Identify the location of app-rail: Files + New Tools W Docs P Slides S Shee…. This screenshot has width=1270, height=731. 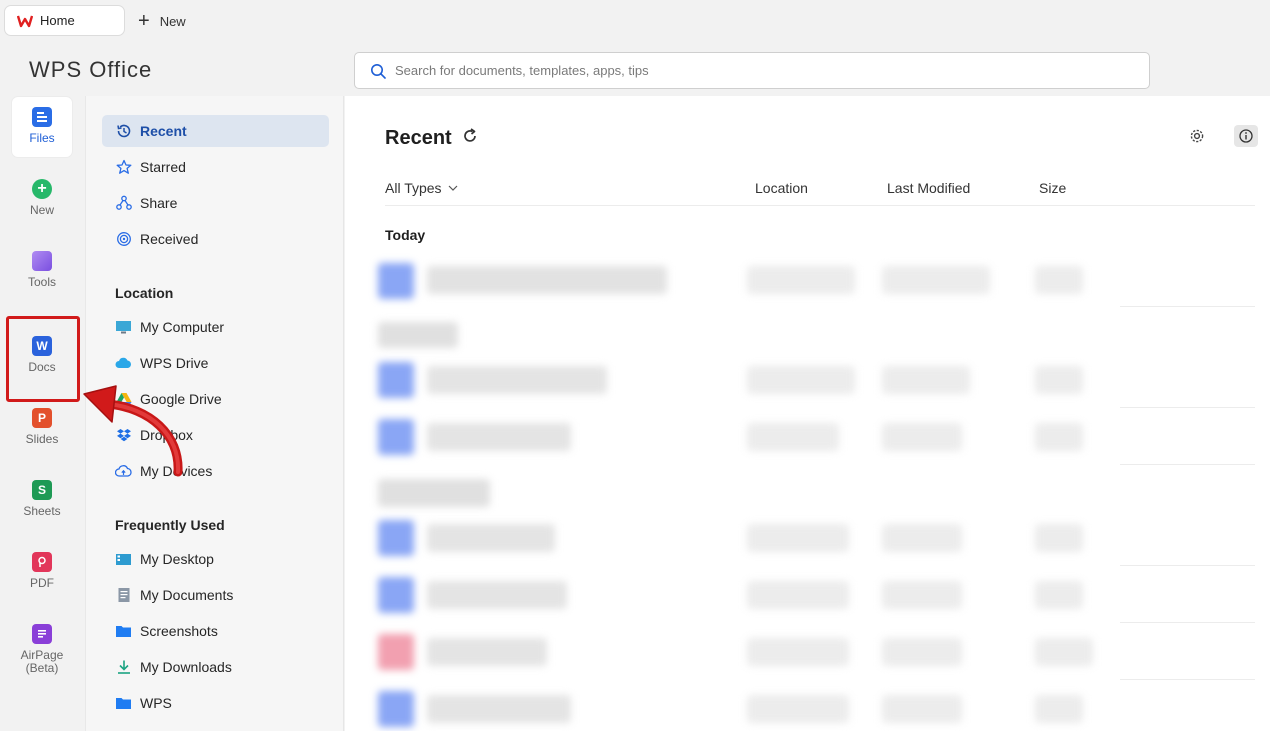
(42, 413).